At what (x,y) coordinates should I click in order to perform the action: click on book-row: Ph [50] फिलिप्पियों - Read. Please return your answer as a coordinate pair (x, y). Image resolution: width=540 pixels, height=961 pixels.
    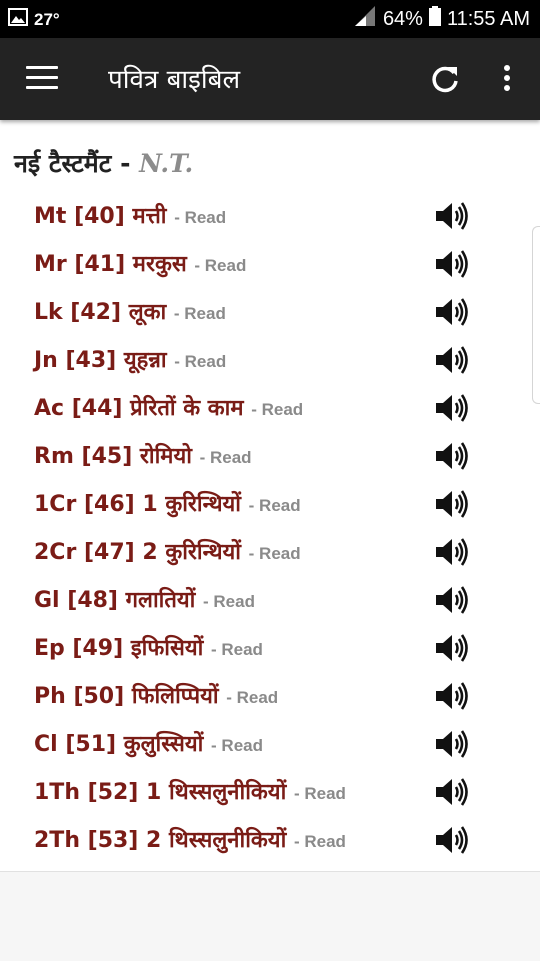
    Looking at the image, I should click on (270, 696).